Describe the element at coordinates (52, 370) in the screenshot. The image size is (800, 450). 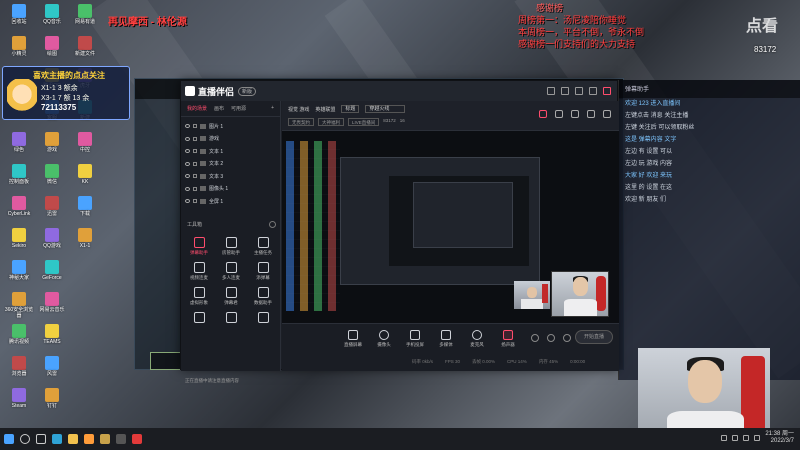
I see `desktop-icon: 风雷` at that location.